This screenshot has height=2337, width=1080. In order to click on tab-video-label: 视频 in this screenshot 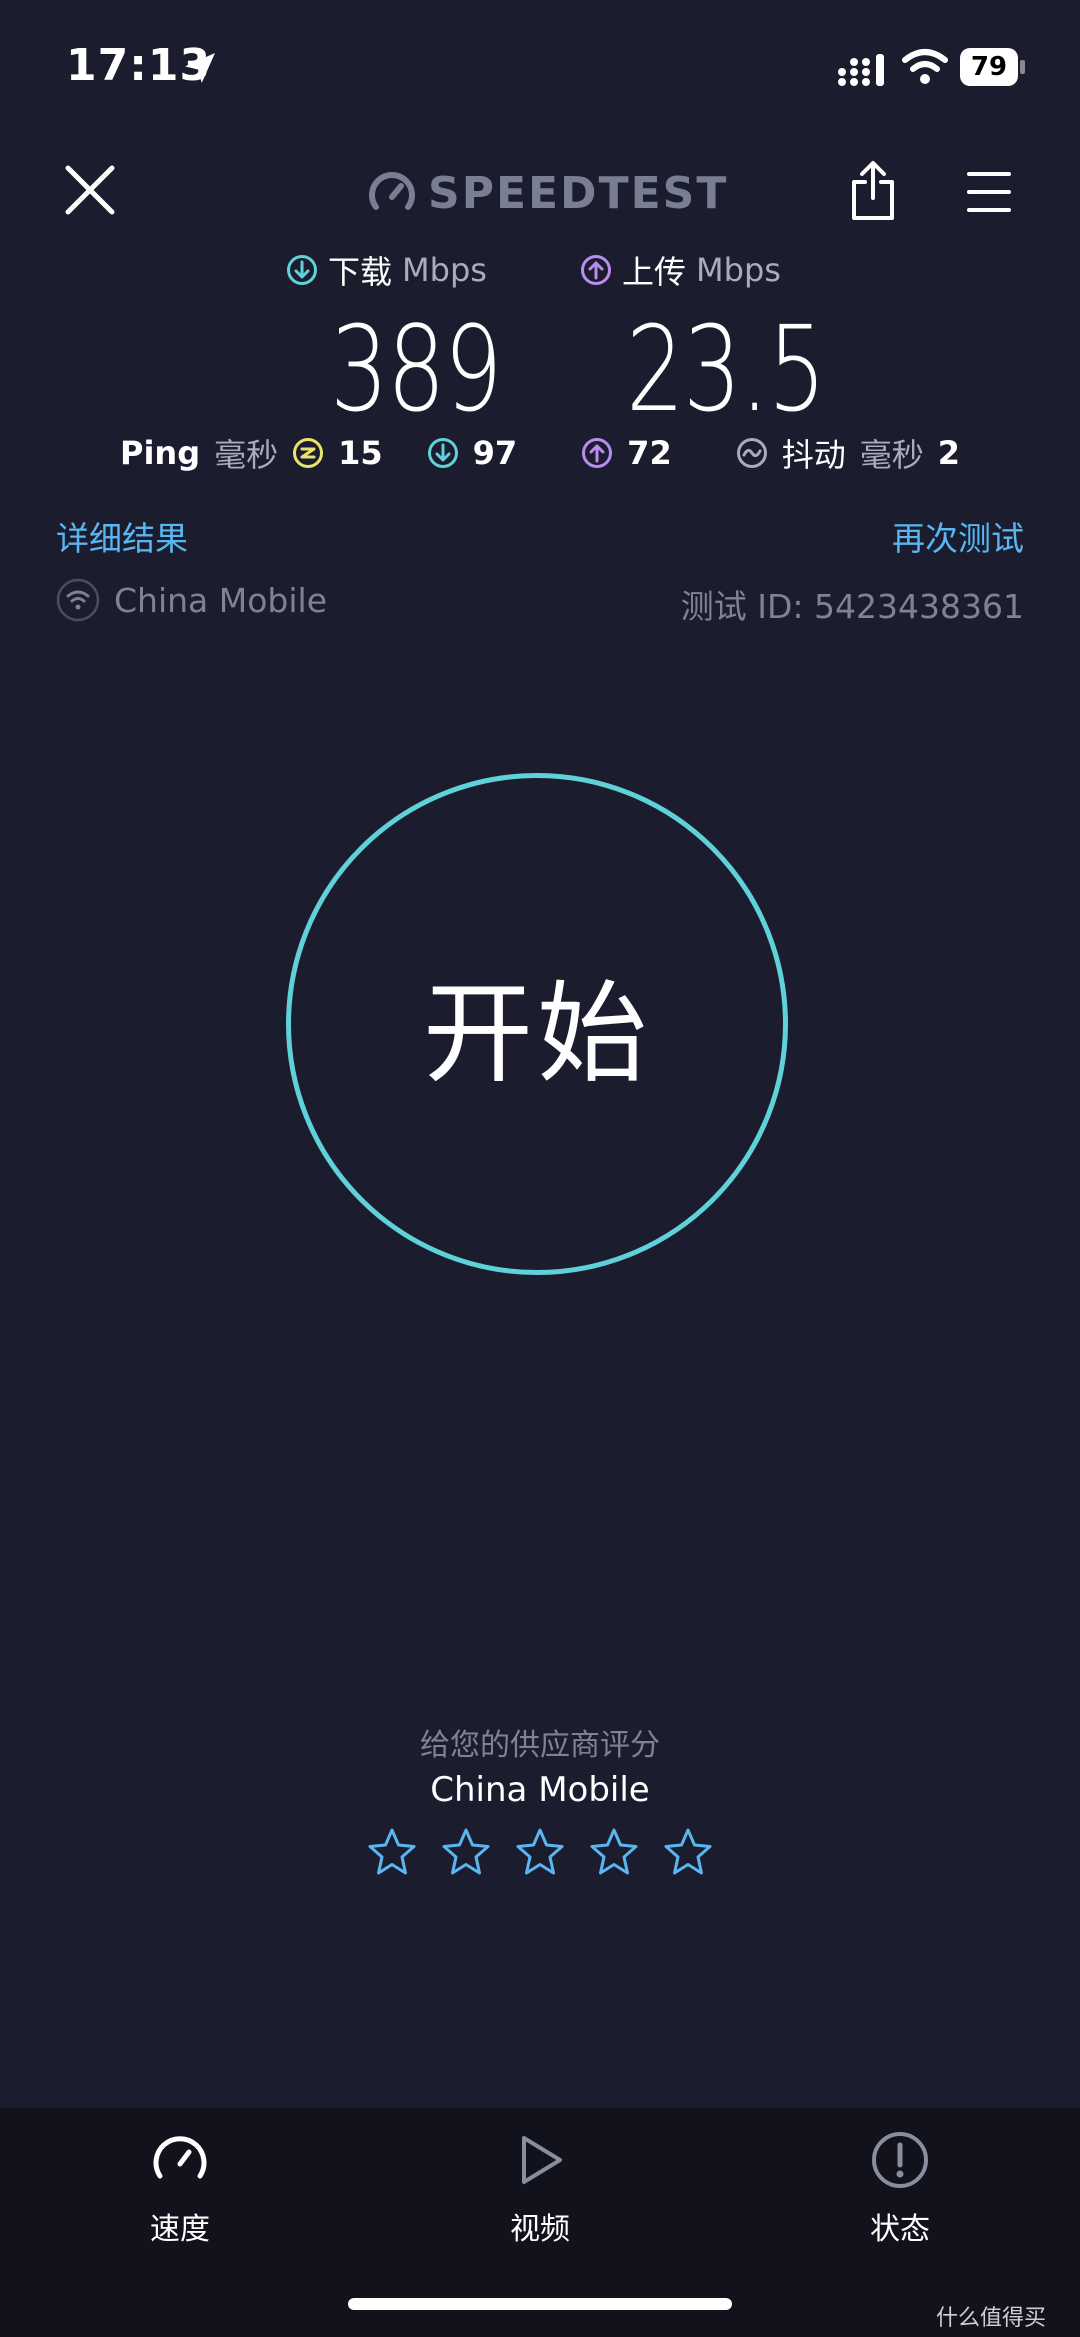, I will do `click(540, 2229)`.